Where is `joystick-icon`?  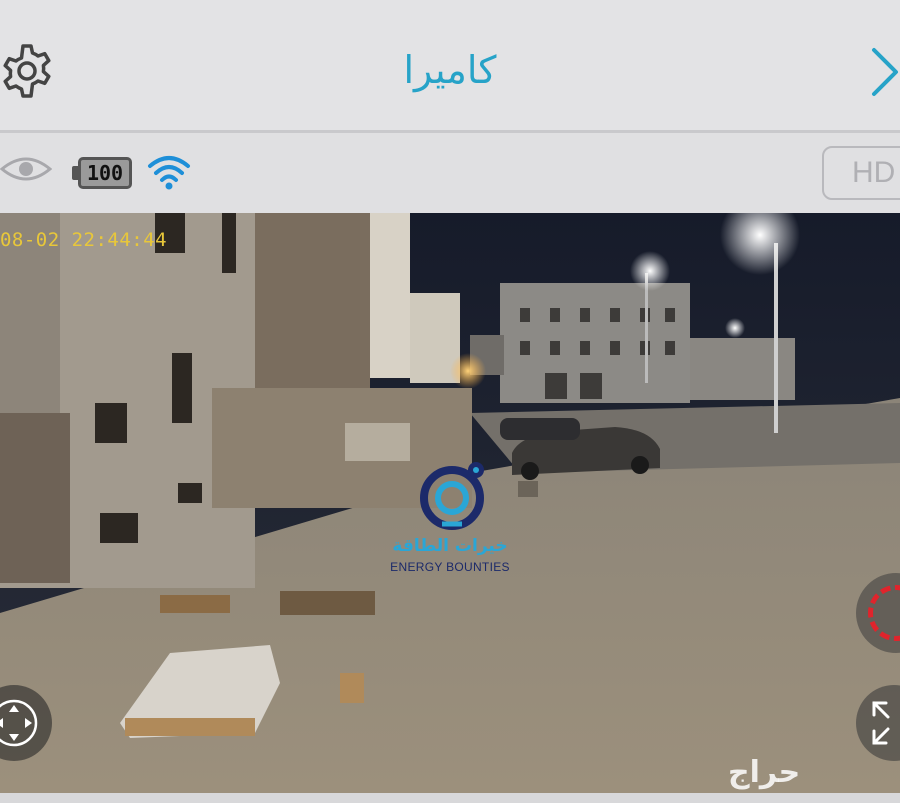 joystick-icon is located at coordinates (19, 723).